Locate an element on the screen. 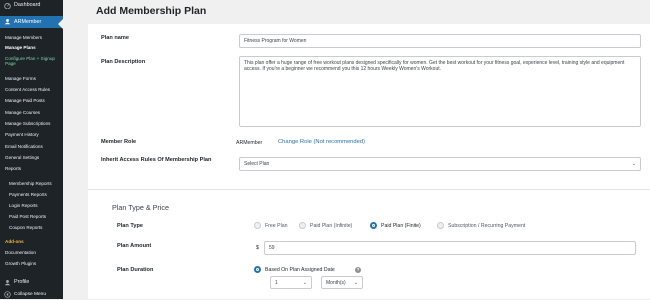 This screenshot has width=650, height=300. sidebar-item-manage-plans: Manage Plans is located at coordinates (31, 48).